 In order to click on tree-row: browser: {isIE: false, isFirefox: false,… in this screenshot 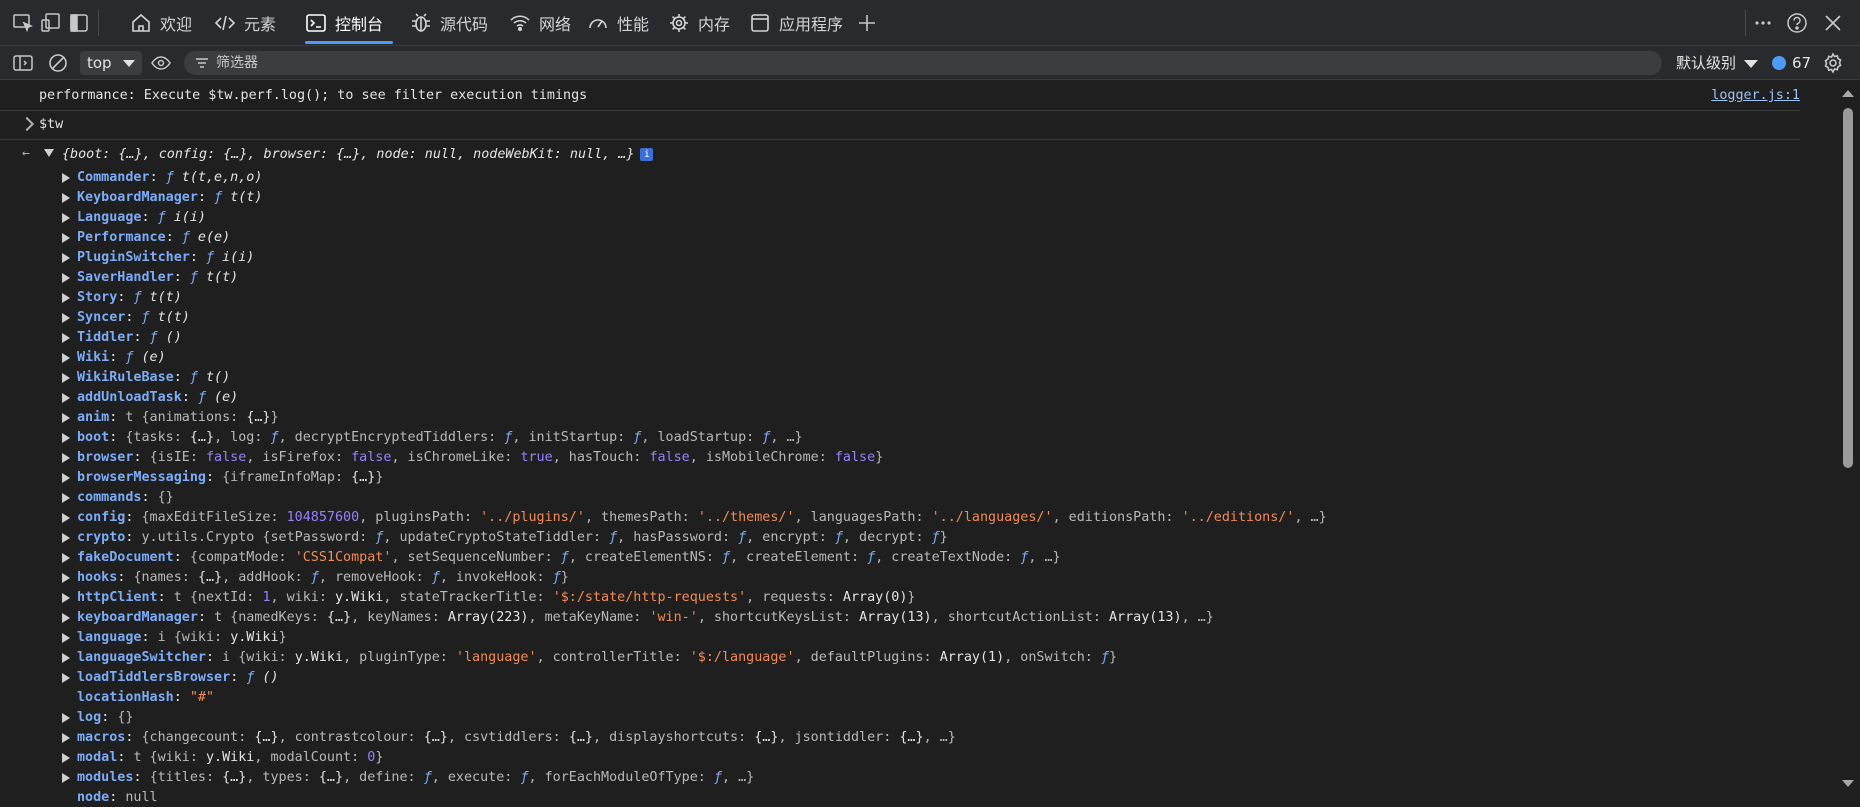, I will do `click(900, 457)`.